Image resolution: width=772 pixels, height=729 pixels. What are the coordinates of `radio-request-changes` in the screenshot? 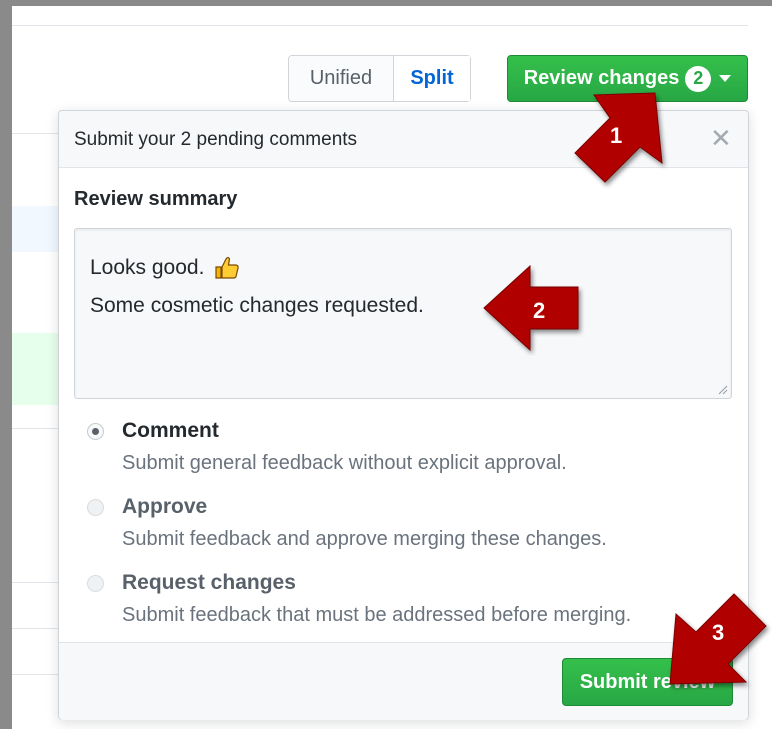 It's located at (95, 583).